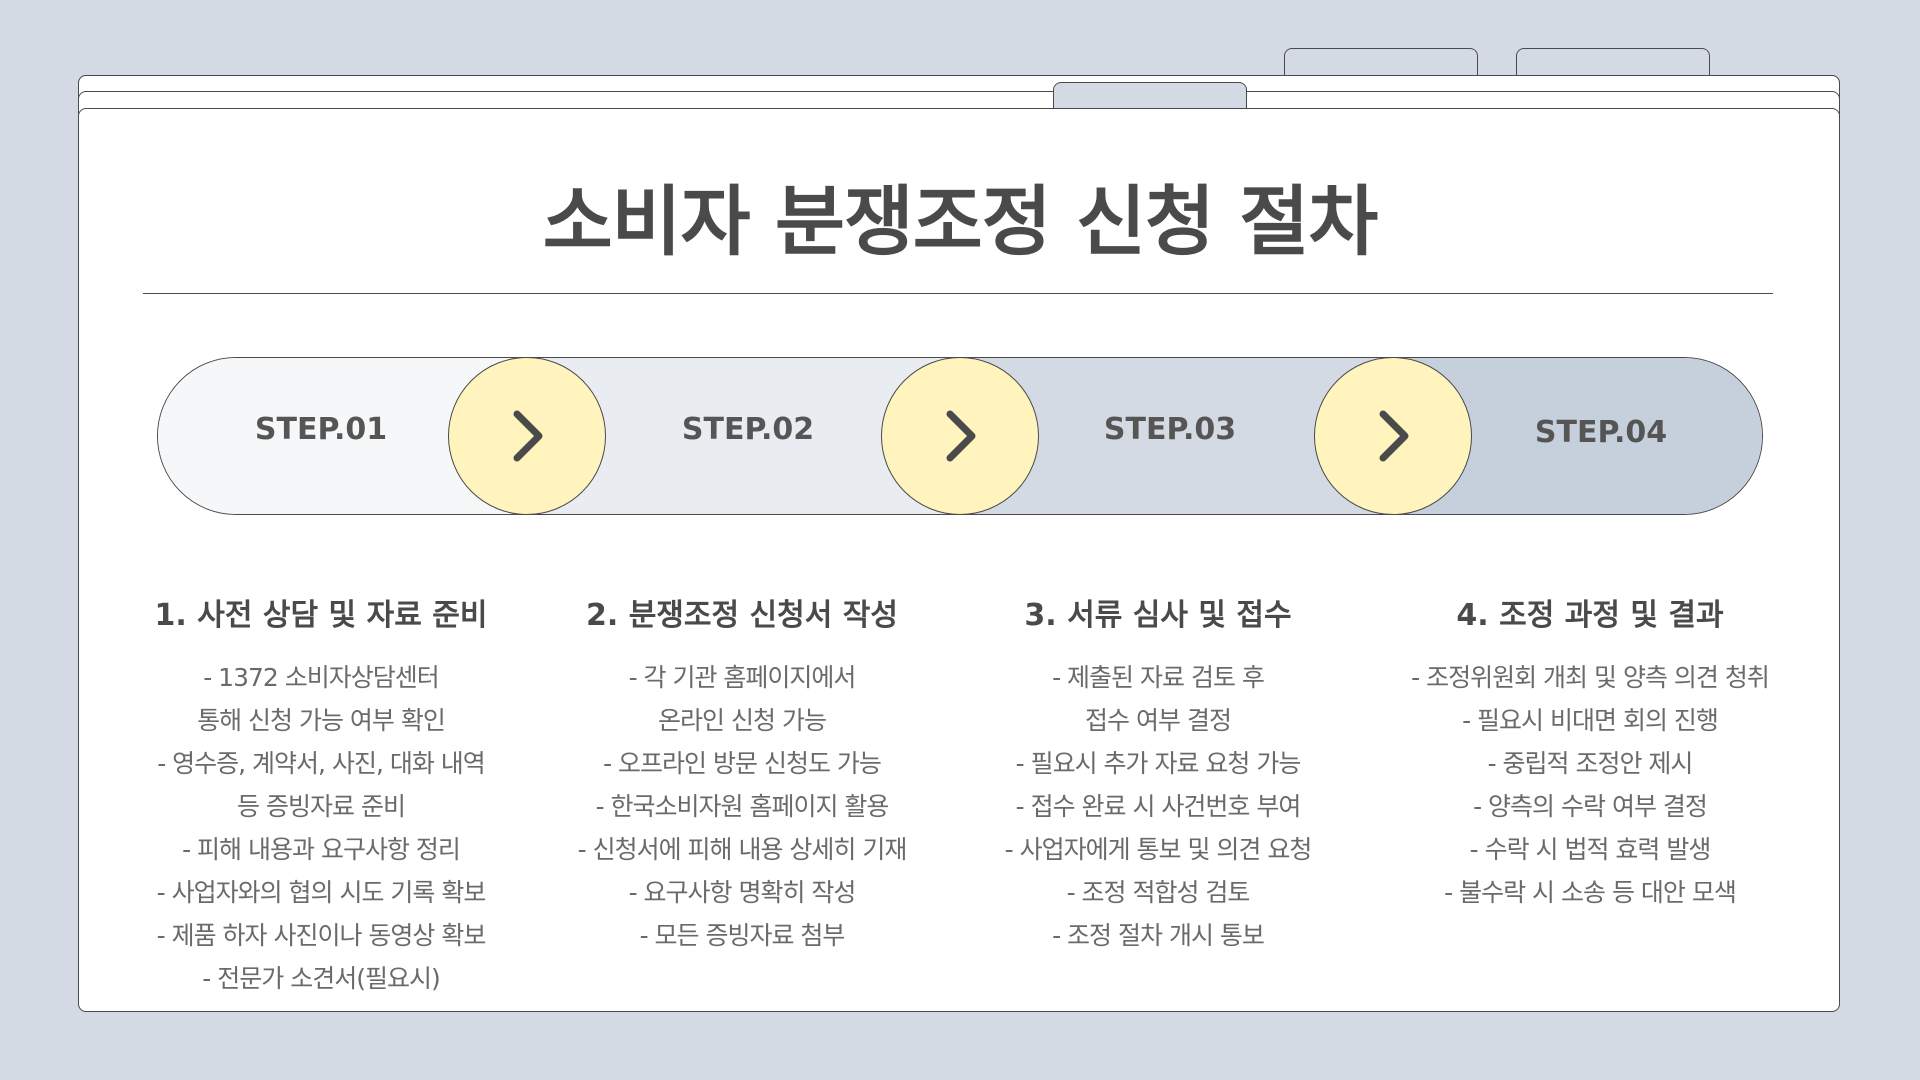 This screenshot has height=1080, width=1920. I want to click on step-heading: 1. 사전 상담 및 자료 준비, so click(321, 615).